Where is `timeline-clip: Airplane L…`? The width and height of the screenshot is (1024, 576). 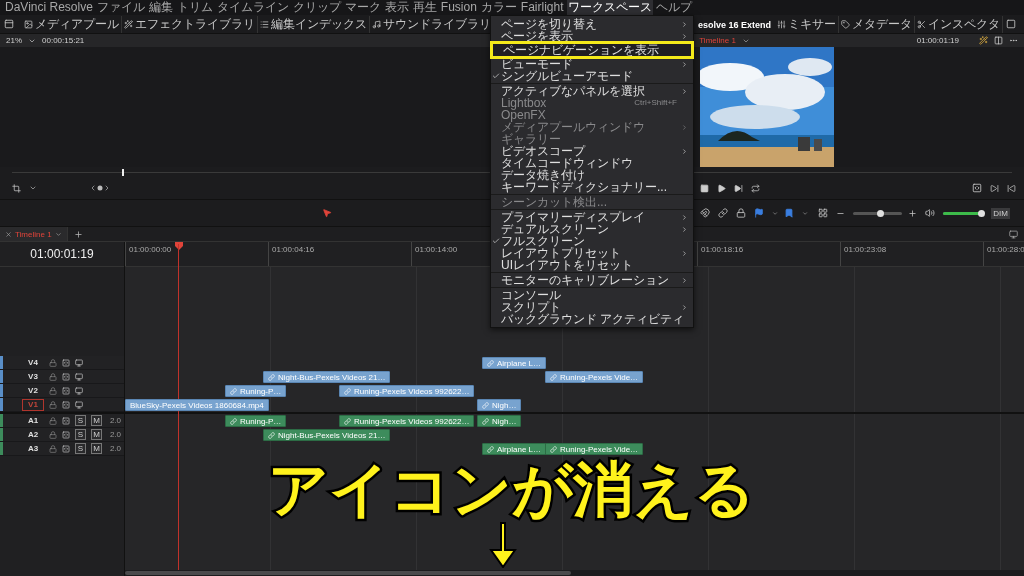 timeline-clip: Airplane L… is located at coordinates (514, 449).